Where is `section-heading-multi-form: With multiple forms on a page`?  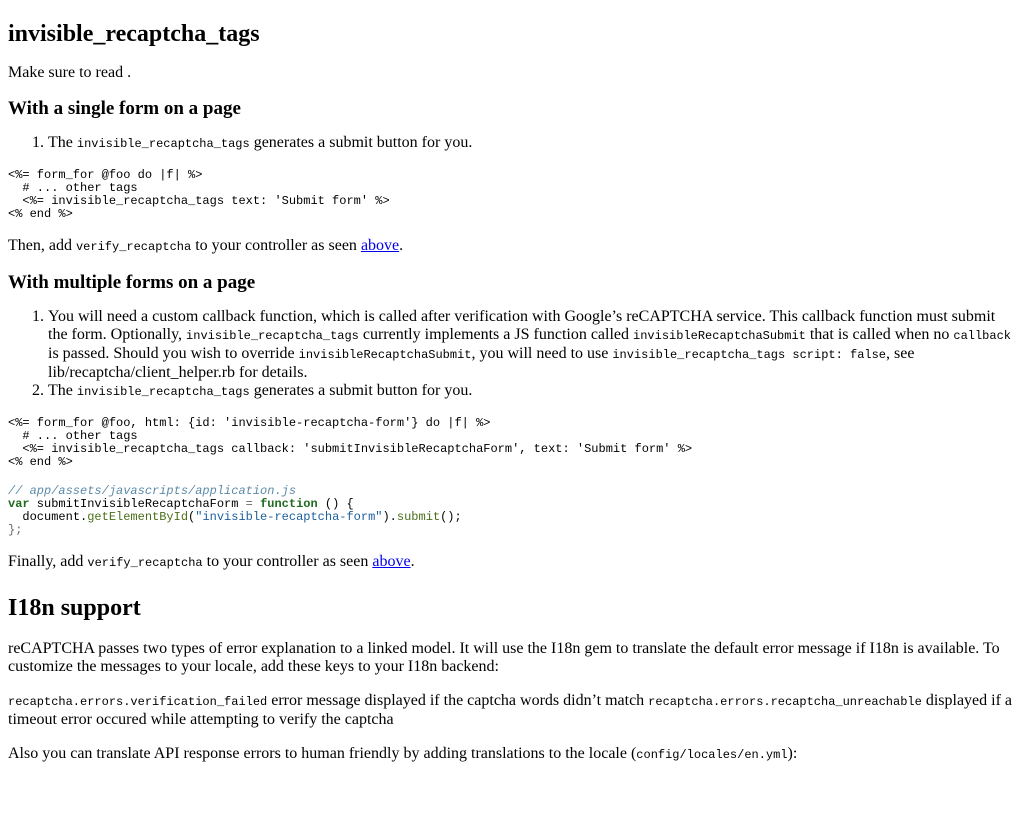
section-heading-multi-form: With multiple forms on a page is located at coordinates (132, 282).